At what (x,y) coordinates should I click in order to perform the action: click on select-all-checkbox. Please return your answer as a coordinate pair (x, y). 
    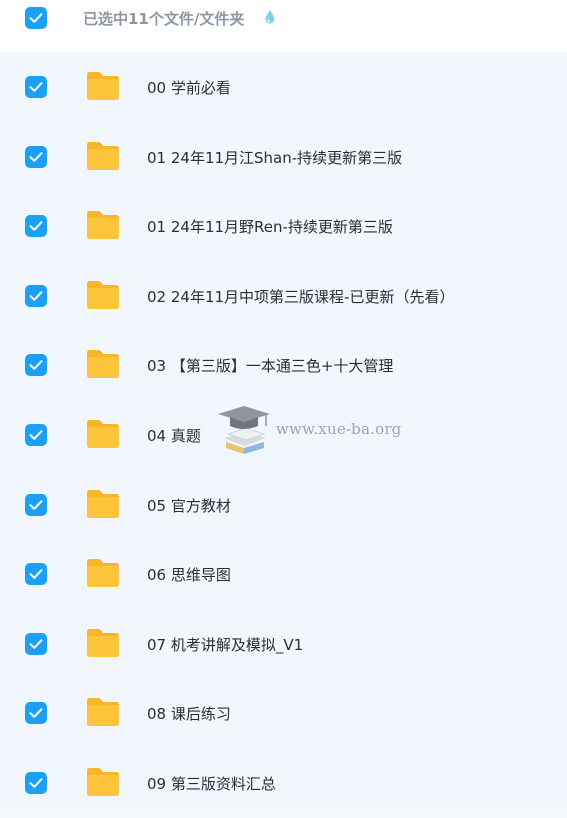
    Looking at the image, I should click on (36, 18).